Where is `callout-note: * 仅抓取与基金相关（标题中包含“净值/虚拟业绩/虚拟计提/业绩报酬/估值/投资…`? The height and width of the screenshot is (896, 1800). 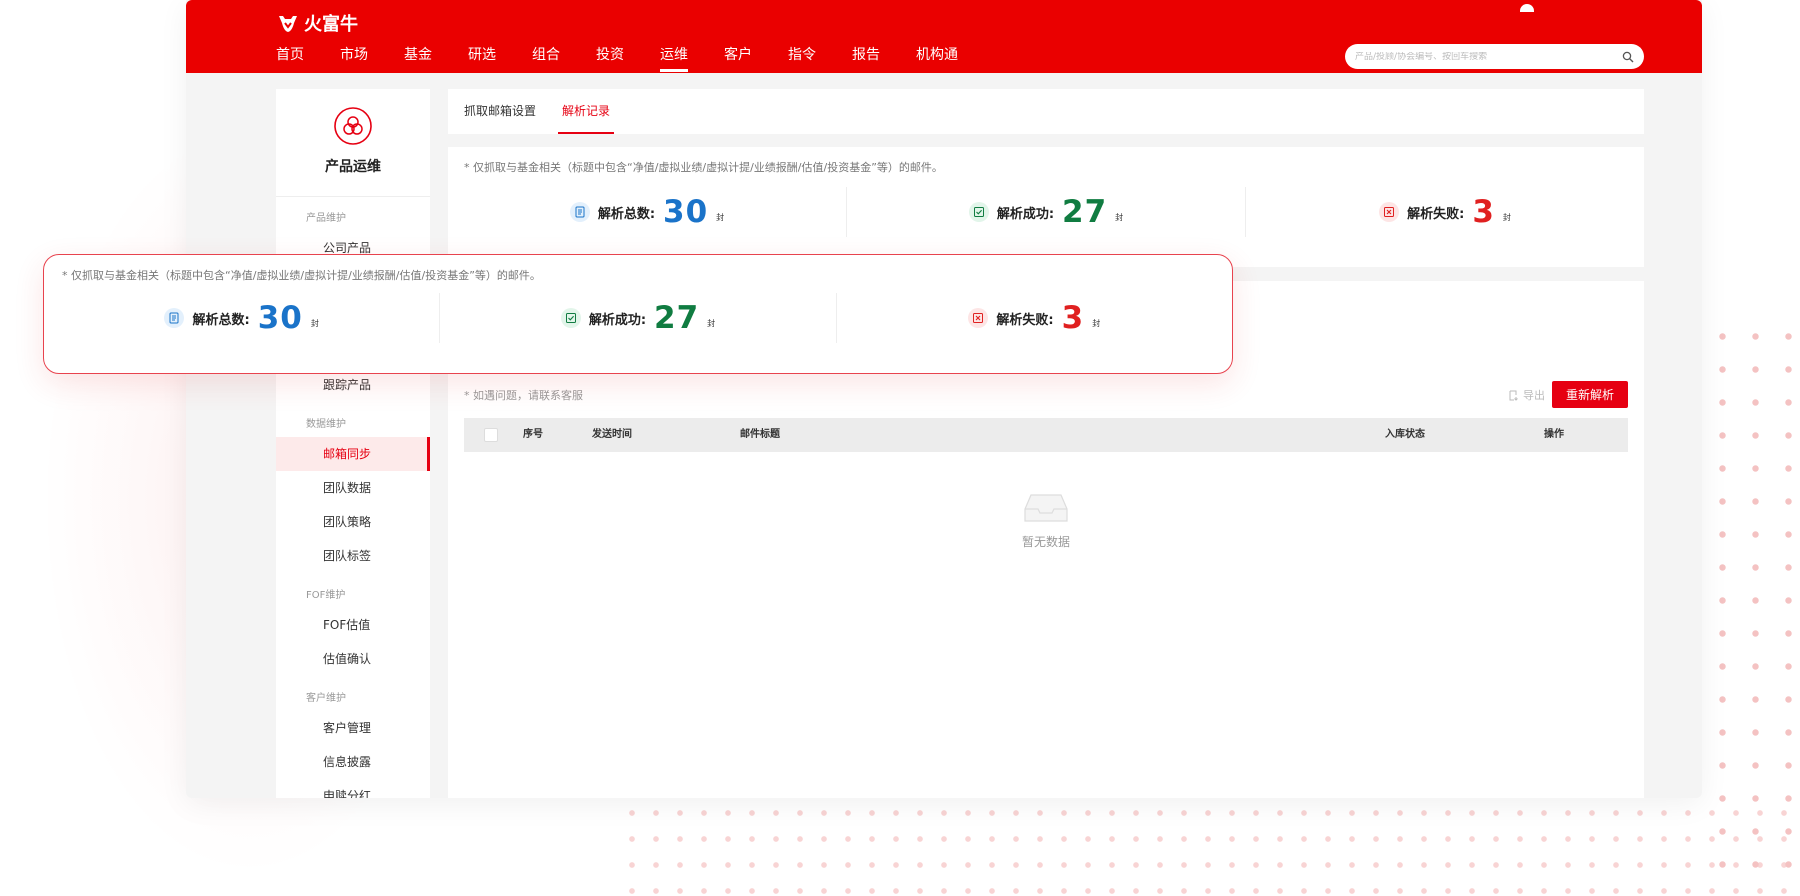 callout-note: * 仅抓取与基金相关（标题中包含“净值/虚拟业绩/虚拟计提/业绩报酬/估值/投资… is located at coordinates (301, 275).